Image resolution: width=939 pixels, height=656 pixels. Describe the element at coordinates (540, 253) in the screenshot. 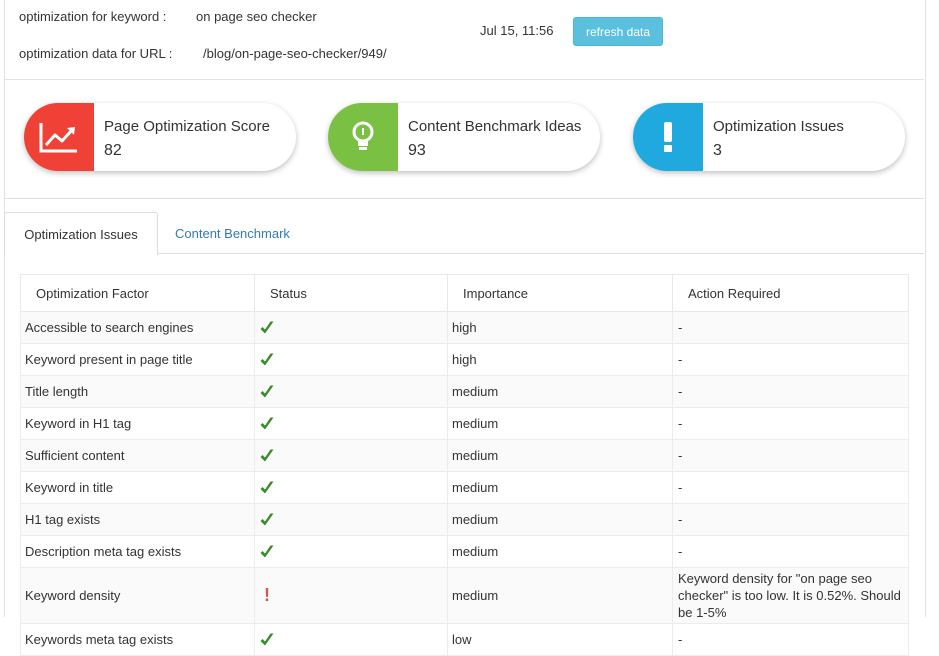

I see `tabs-border` at that location.